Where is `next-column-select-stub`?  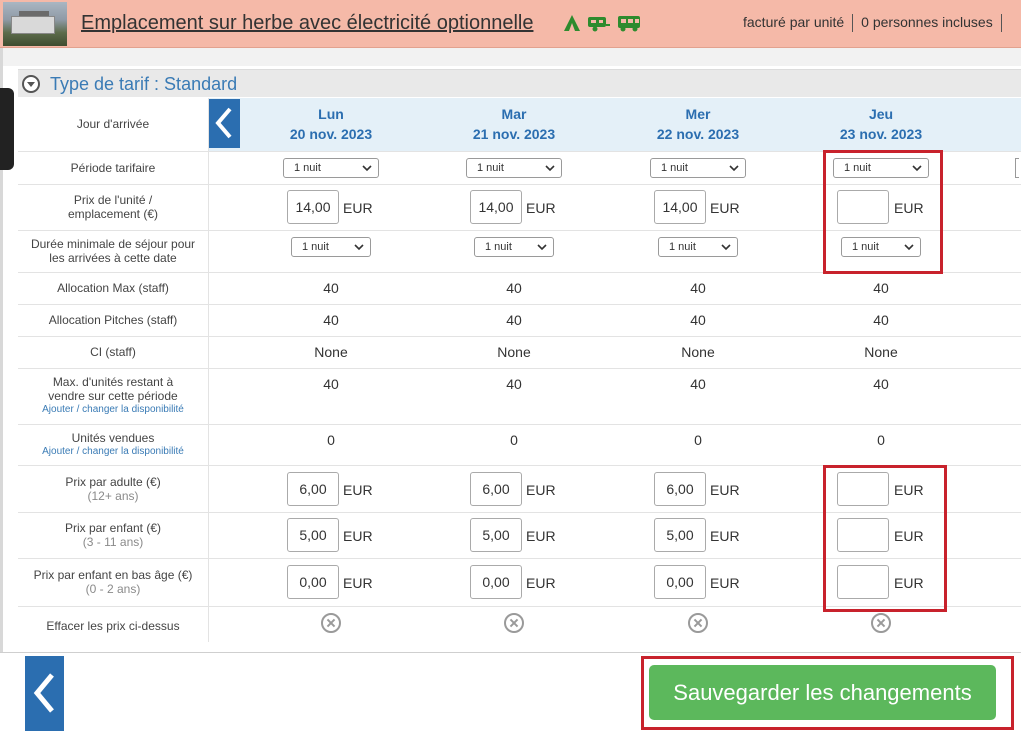
next-column-select-stub is located at coordinates (1017, 168).